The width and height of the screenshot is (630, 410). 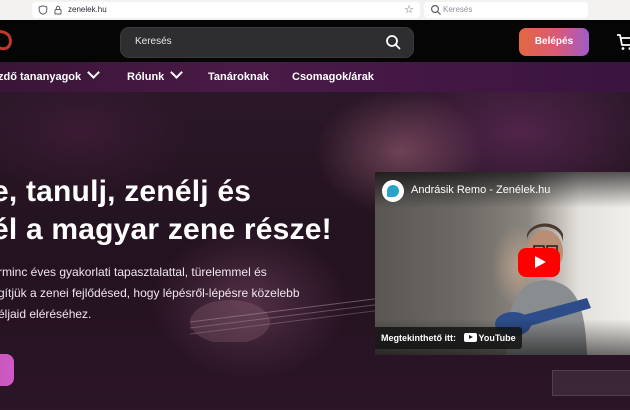 I want to click on youtube-logo: YouTube, so click(x=489, y=337).